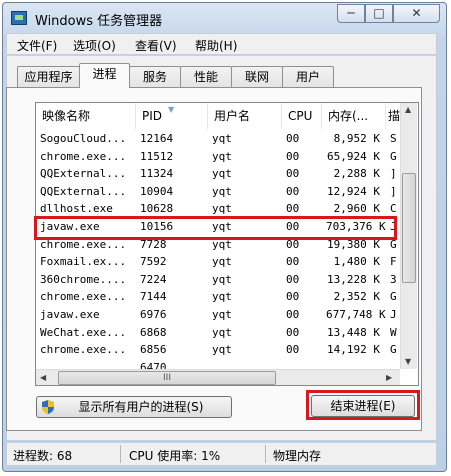  I want to click on menu-bar: 文件(F) 选项(O) 查看(V) 帮助(H), so click(221, 44).